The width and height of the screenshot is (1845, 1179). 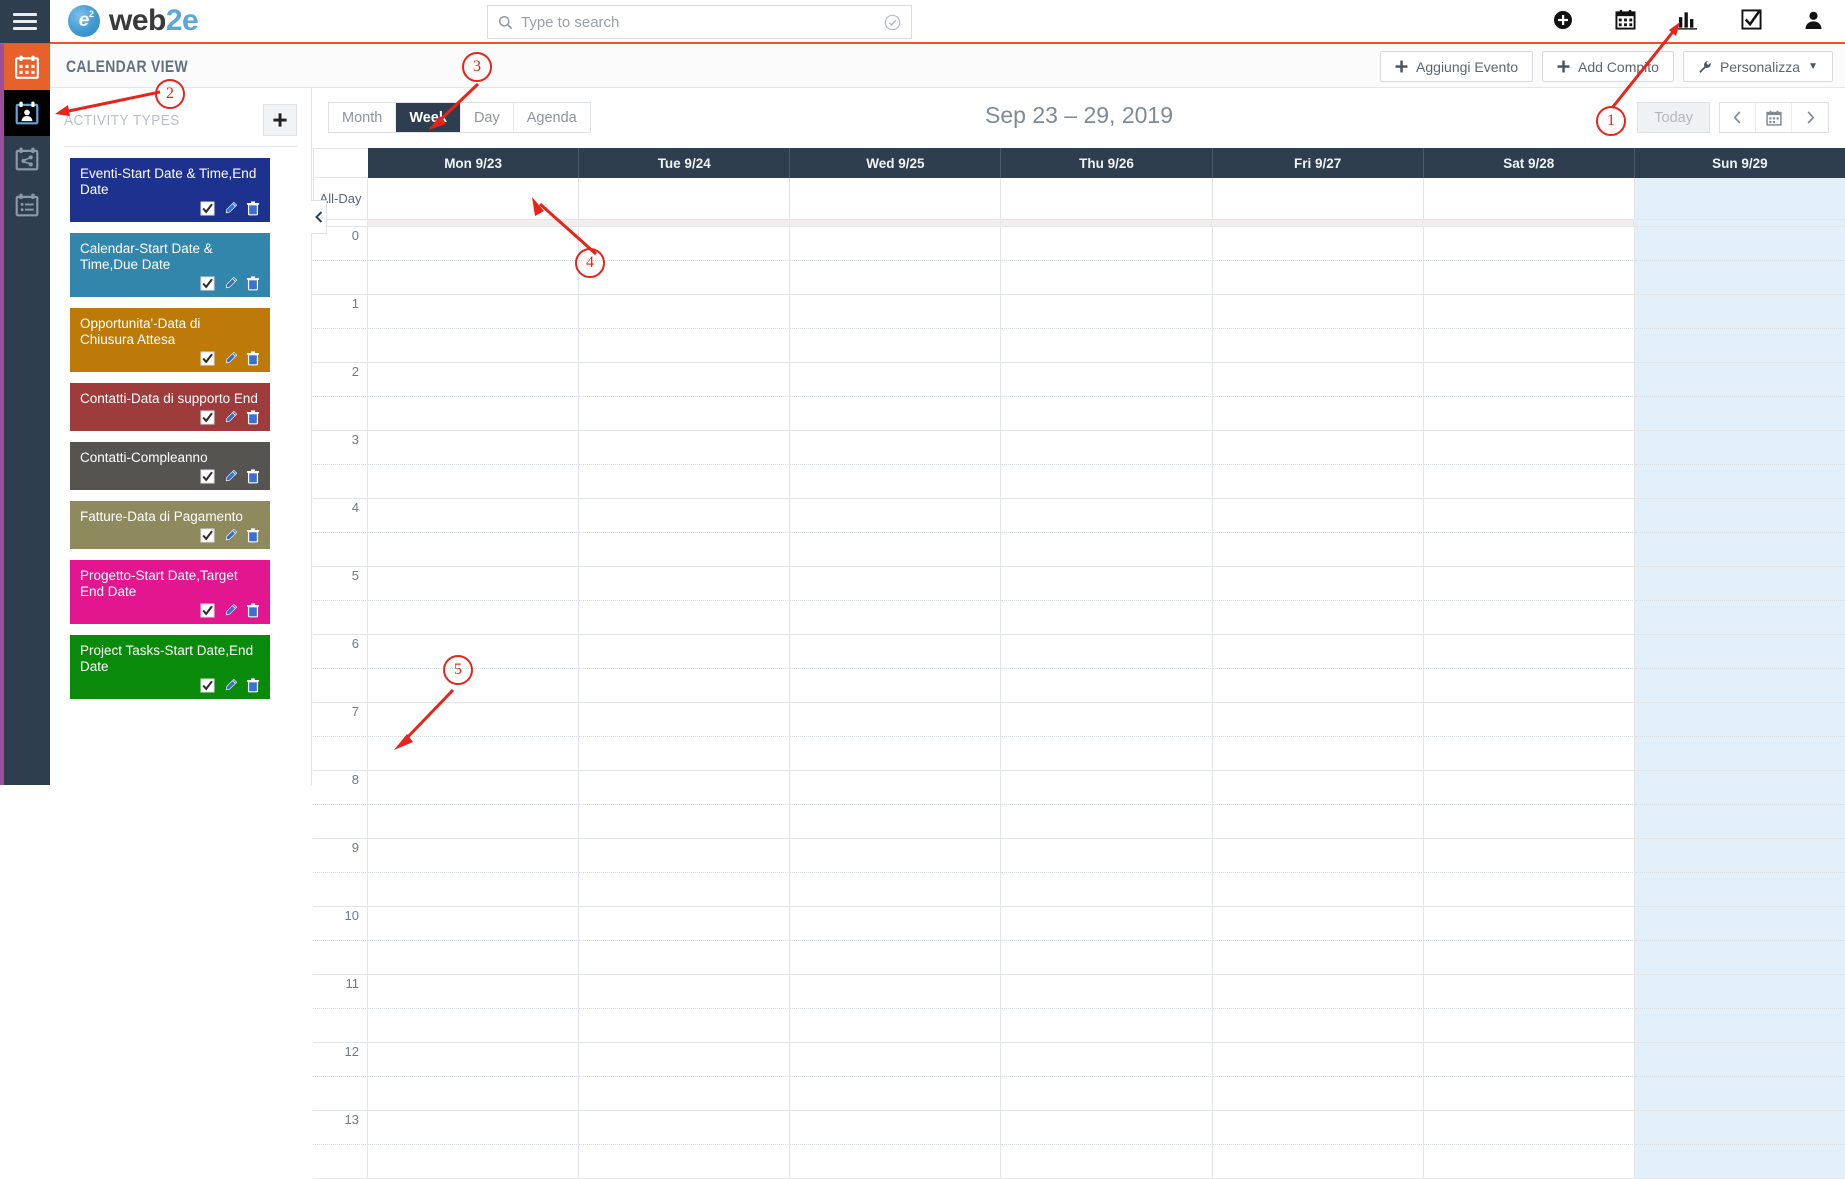 I want to click on day-header: Mon 9/23, so click(x=474, y=163).